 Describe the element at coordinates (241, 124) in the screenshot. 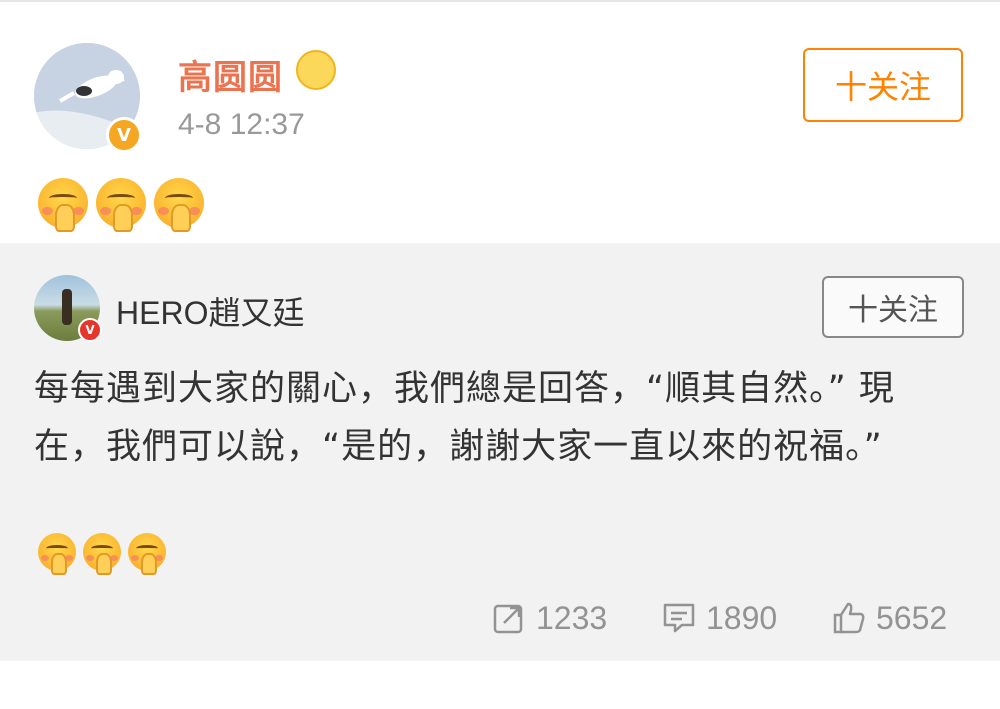

I see `post-timestamp: 4-8 12:37` at that location.